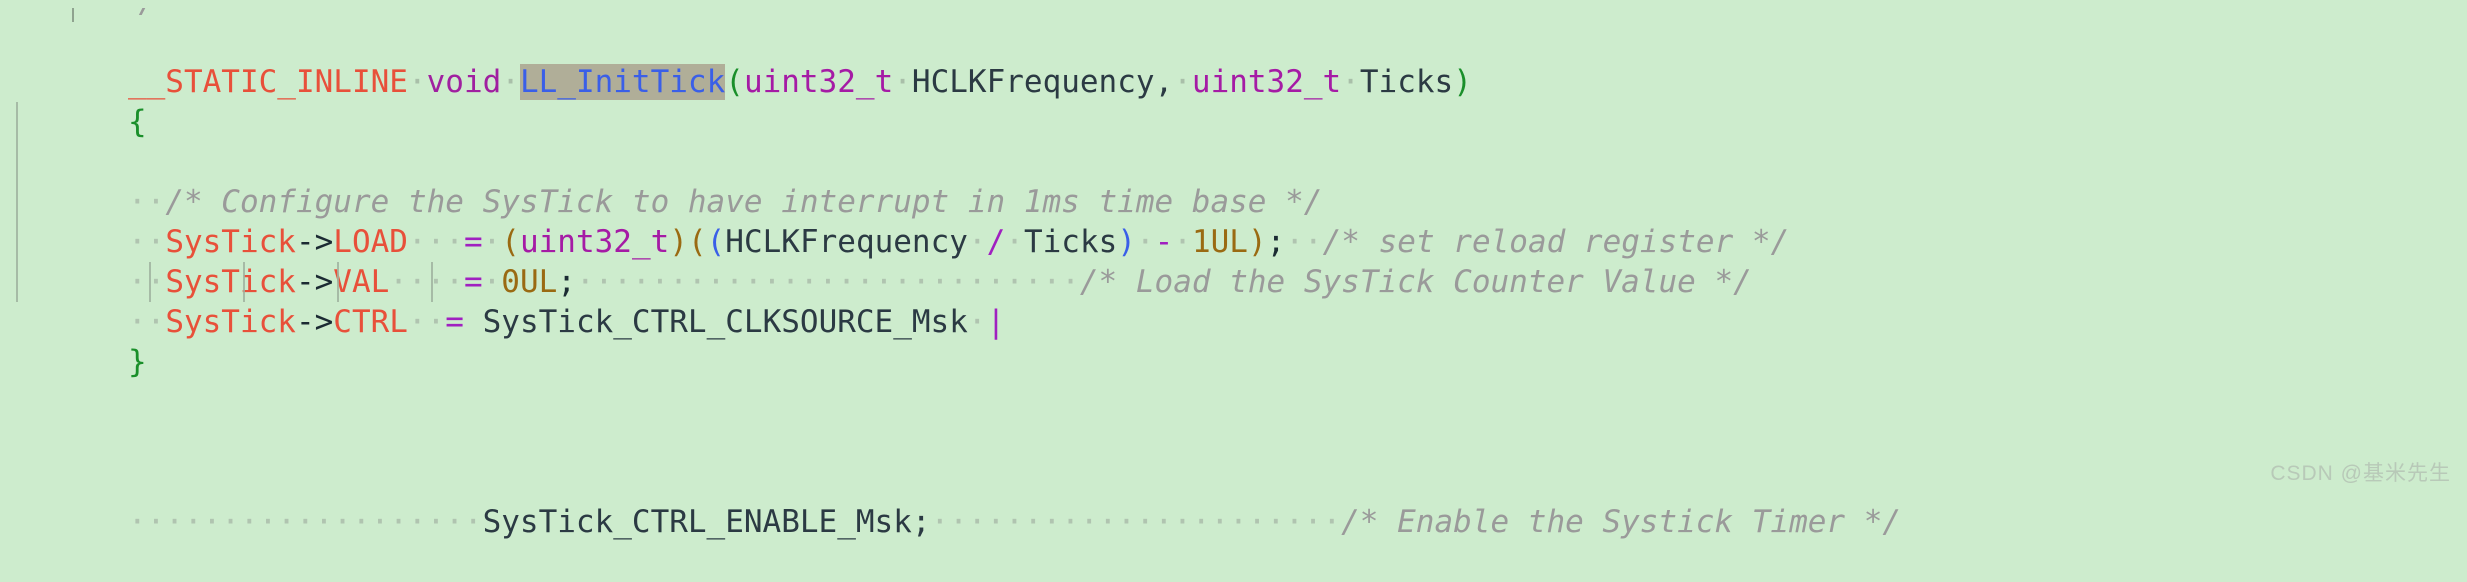 This screenshot has height=582, width=2467. What do you see at coordinates (1621, 522) in the screenshot?
I see `token-trailing-comment: /* Enable the Systick Timer */` at bounding box center [1621, 522].